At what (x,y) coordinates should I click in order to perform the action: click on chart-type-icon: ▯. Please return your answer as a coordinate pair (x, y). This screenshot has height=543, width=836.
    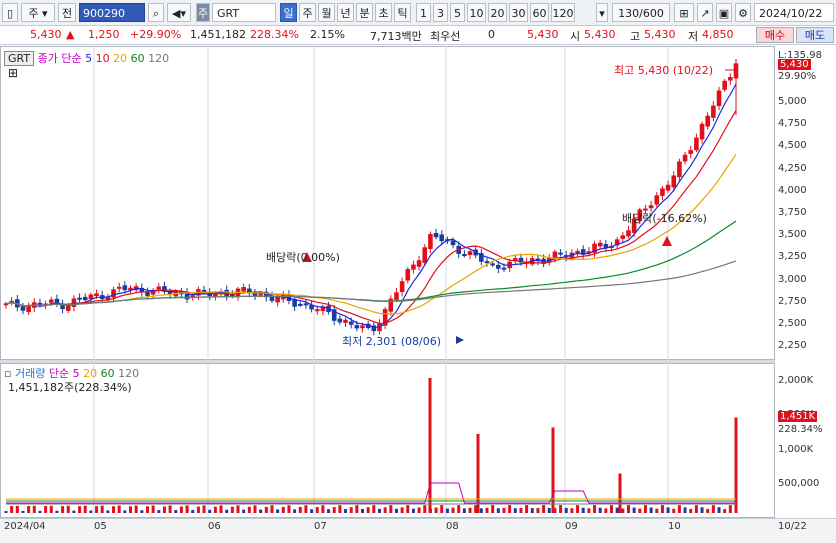
    Looking at the image, I should click on (10, 12).